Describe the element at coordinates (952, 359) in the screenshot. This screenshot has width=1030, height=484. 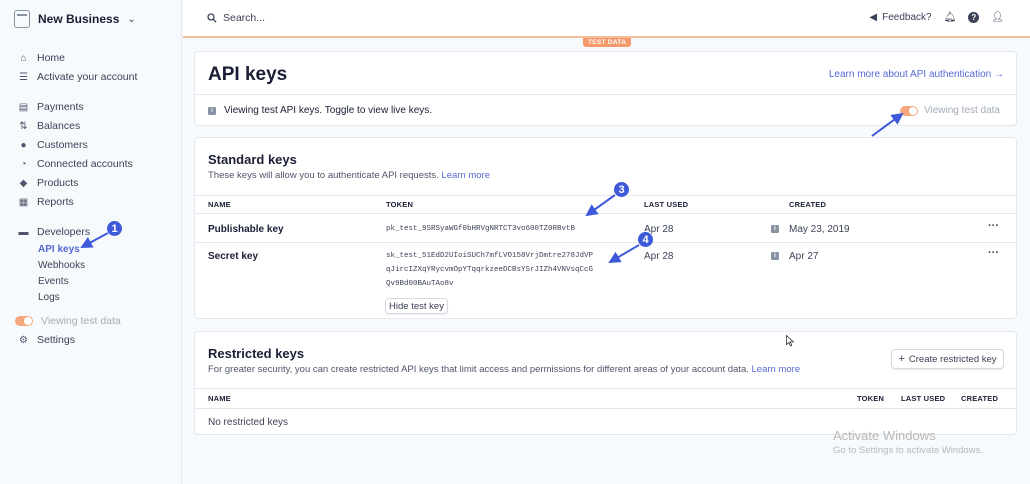
I see `button-label: Create restricted key` at that location.